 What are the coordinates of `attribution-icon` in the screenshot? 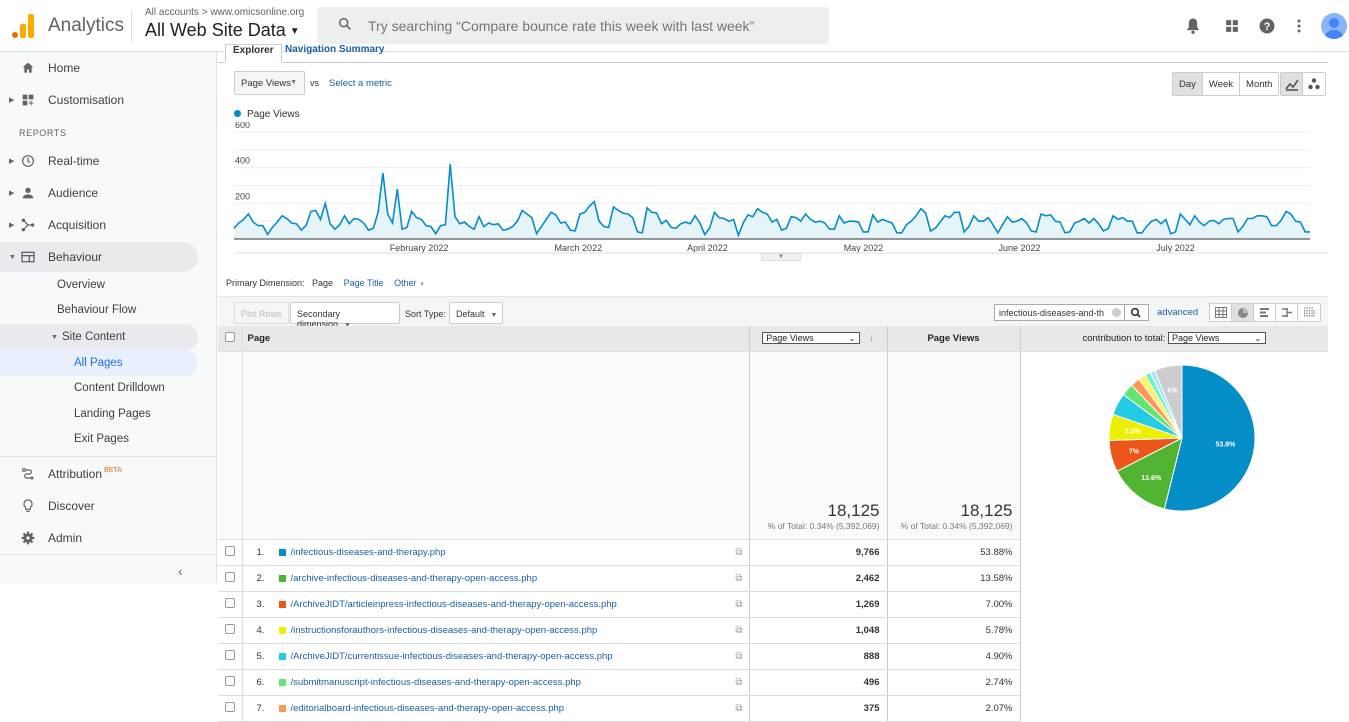 It's located at (27, 473).